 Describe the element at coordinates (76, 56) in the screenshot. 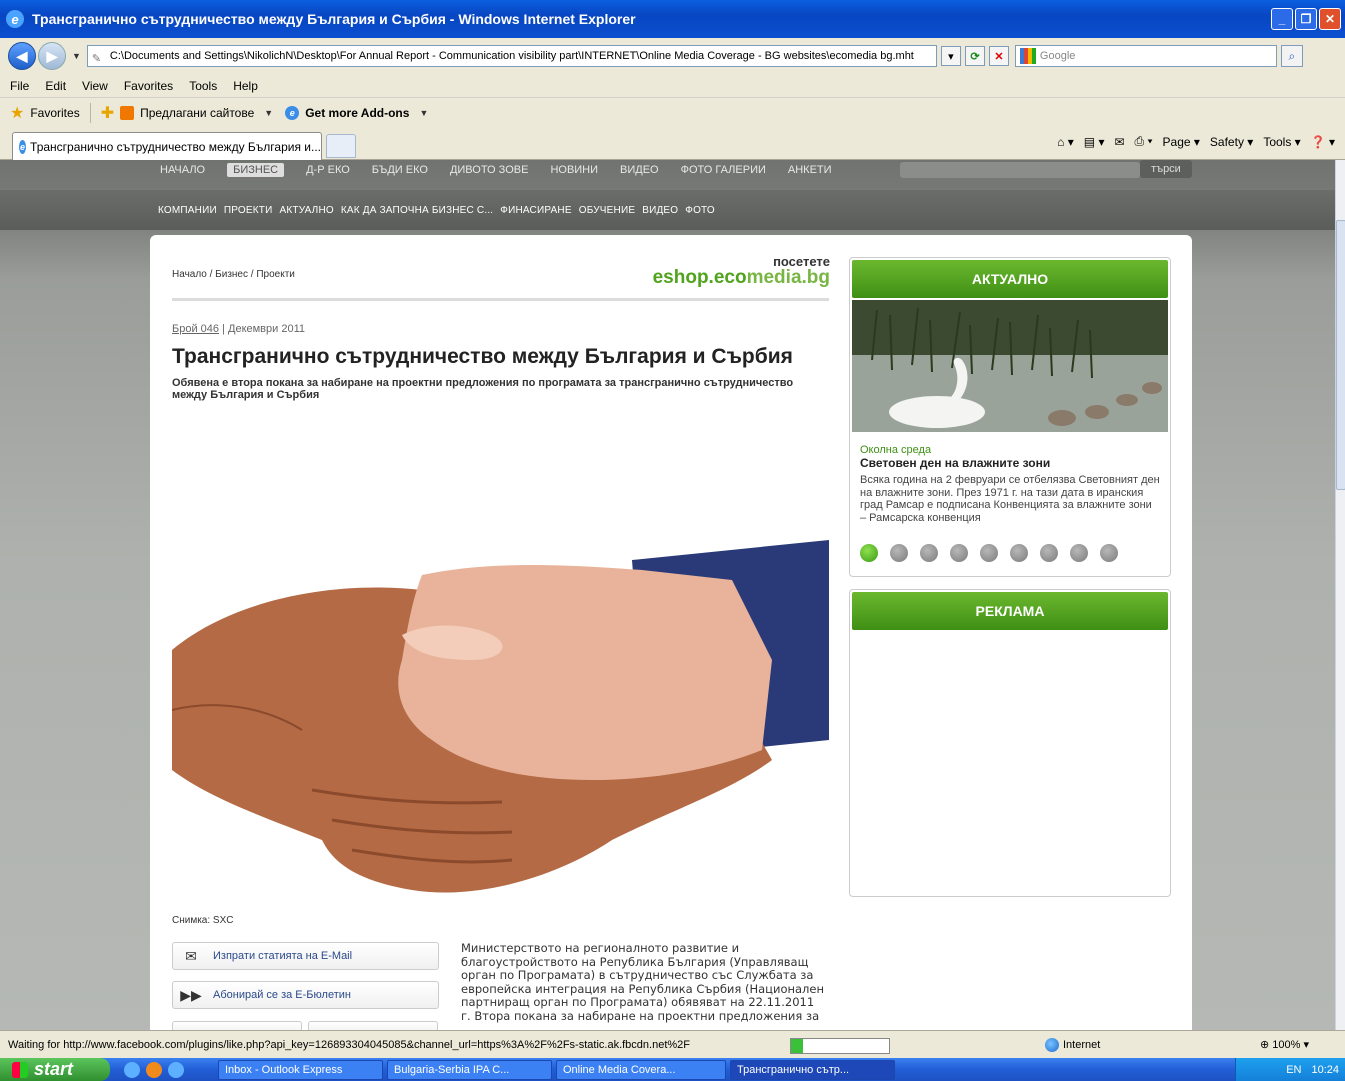

I see `history-dropdown-icon: ▼` at that location.